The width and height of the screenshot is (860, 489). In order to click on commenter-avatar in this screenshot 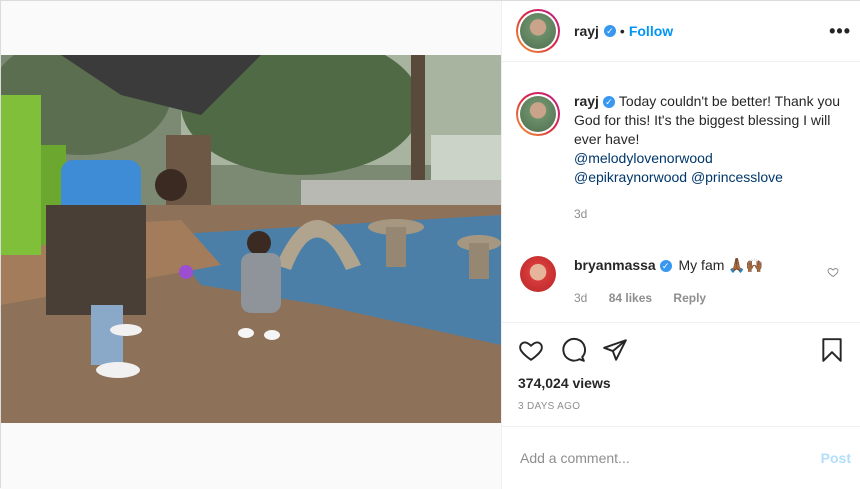, I will do `click(538, 274)`.